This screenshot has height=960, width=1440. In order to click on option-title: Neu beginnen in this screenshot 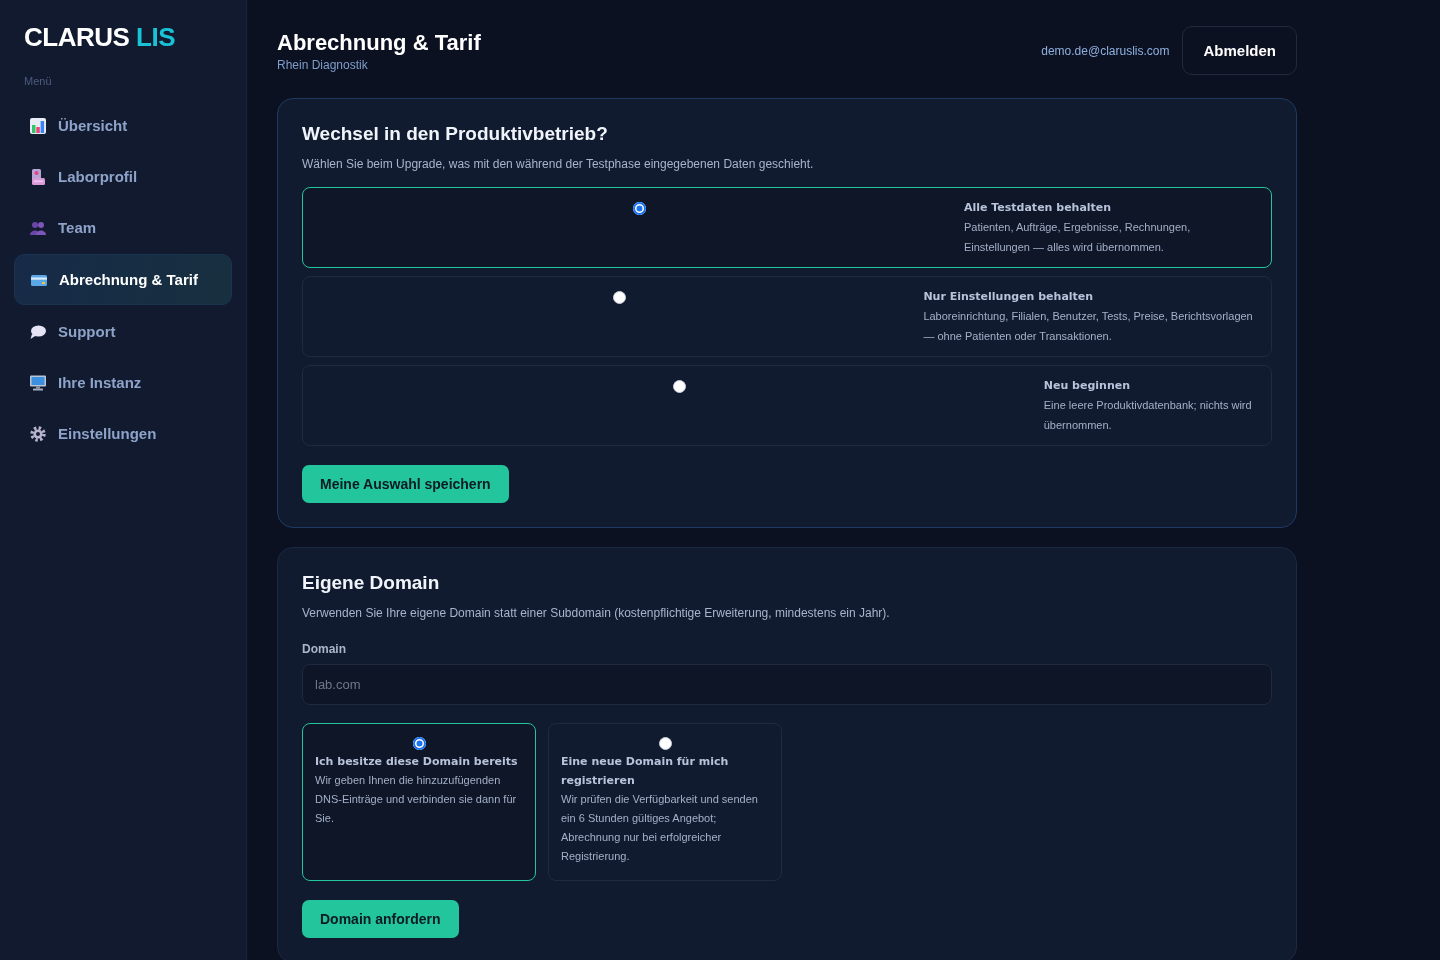, I will do `click(1087, 386)`.